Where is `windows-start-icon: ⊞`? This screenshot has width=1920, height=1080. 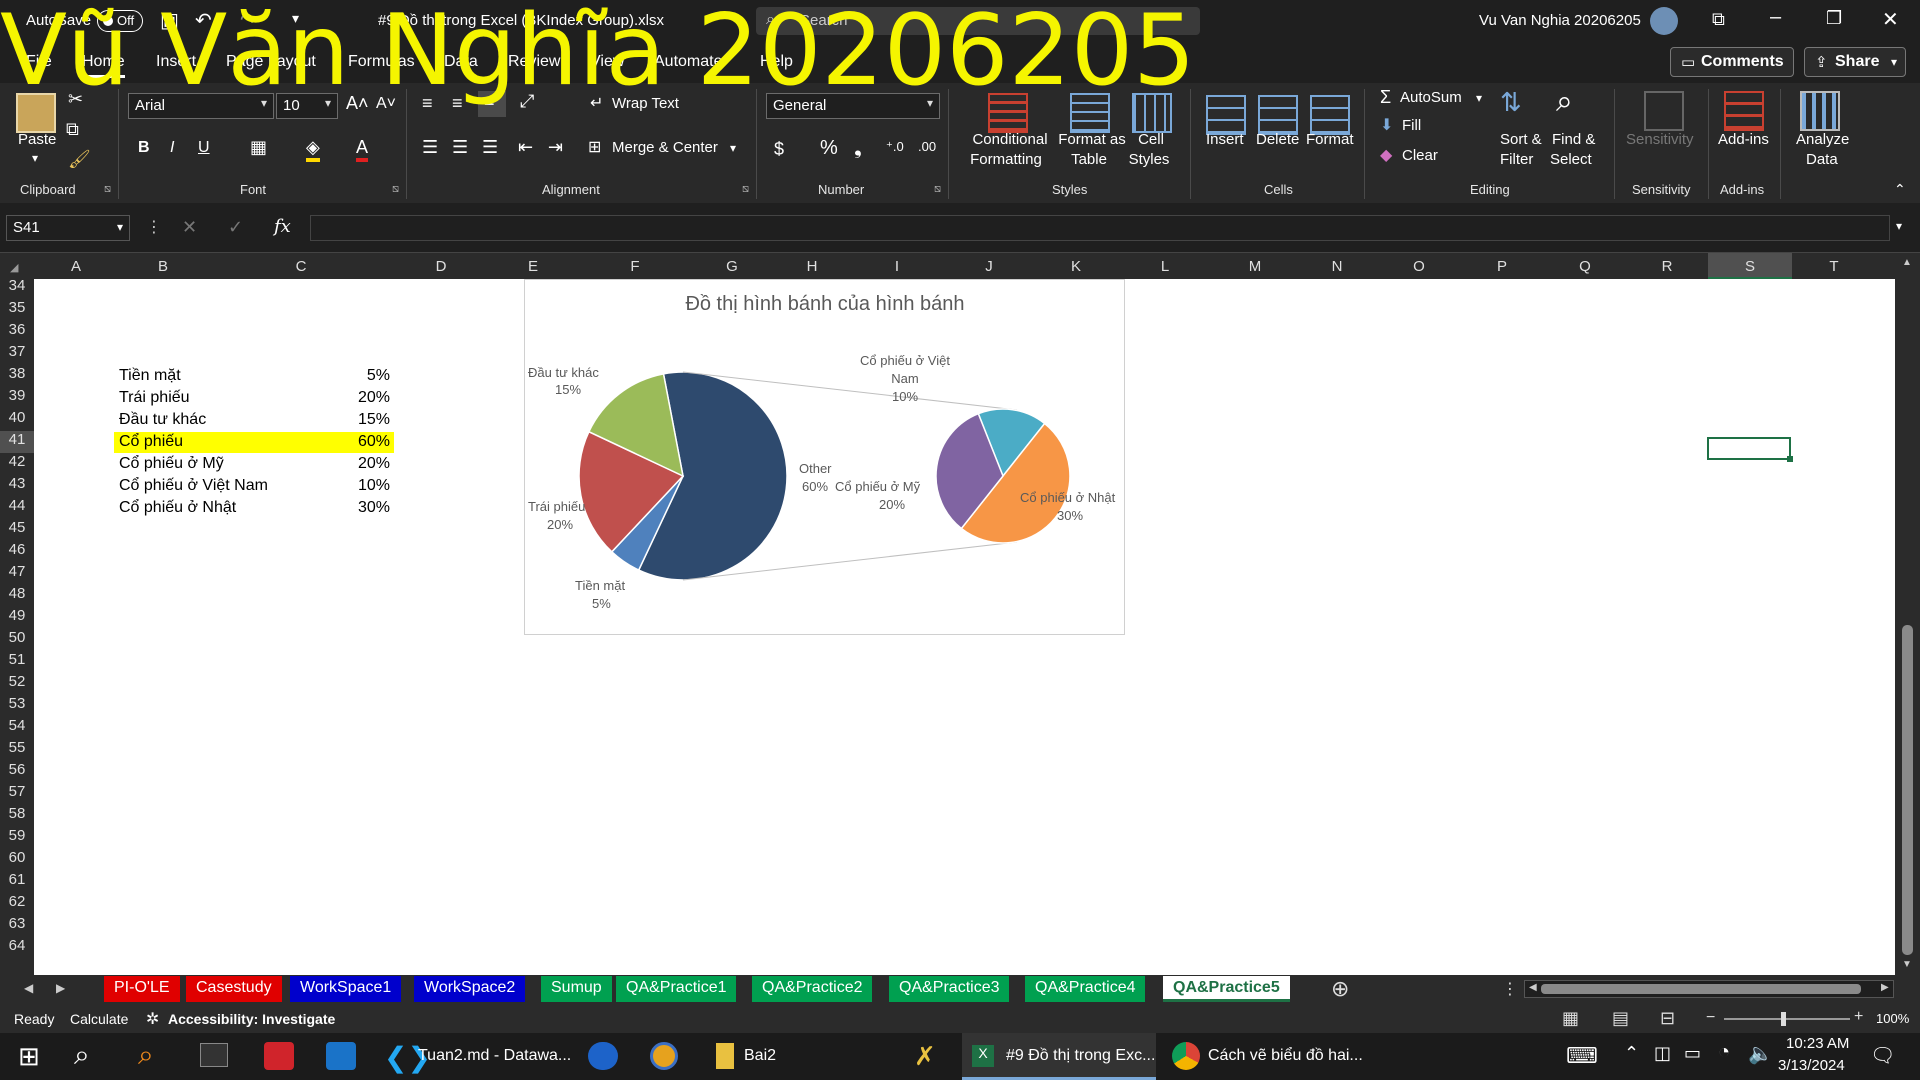
windows-start-icon: ⊞ is located at coordinates (29, 1056).